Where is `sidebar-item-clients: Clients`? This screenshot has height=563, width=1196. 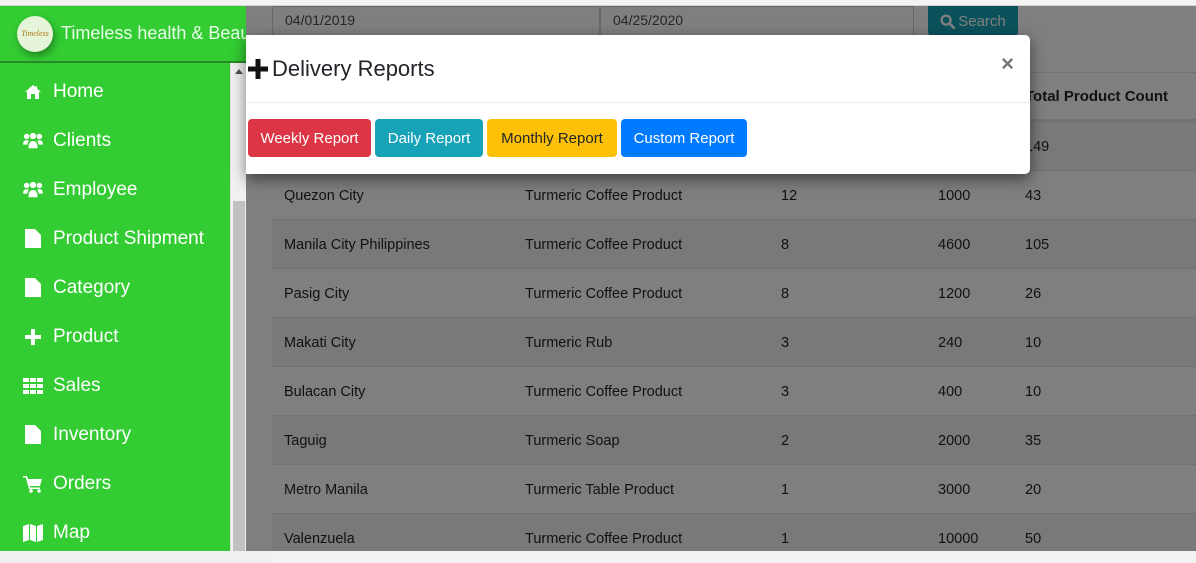 sidebar-item-clients: Clients is located at coordinates (115, 140).